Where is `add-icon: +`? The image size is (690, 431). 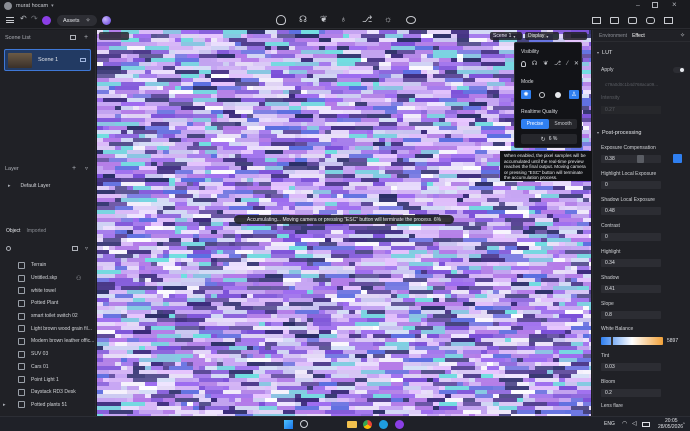
add-icon: + is located at coordinates (86, 37).